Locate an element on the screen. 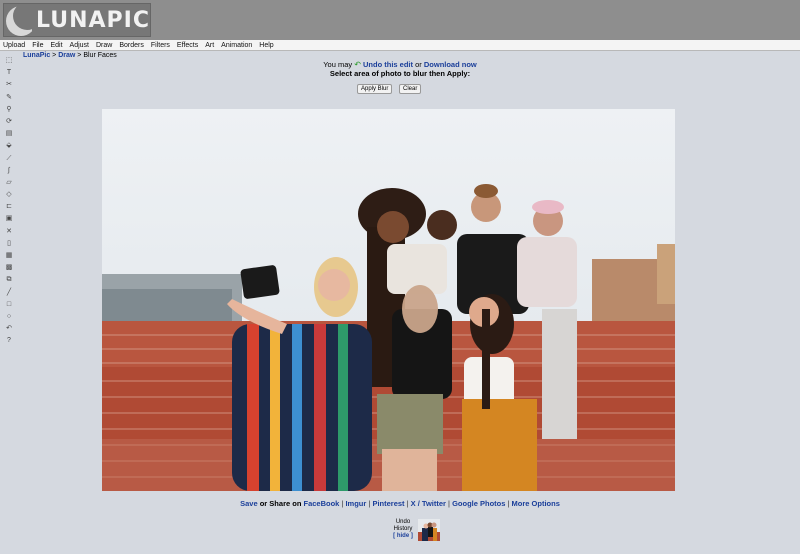 Image resolution: width=800 pixels, height=554 pixels. zoom-icon: ⚲ is located at coordinates (9, 110).